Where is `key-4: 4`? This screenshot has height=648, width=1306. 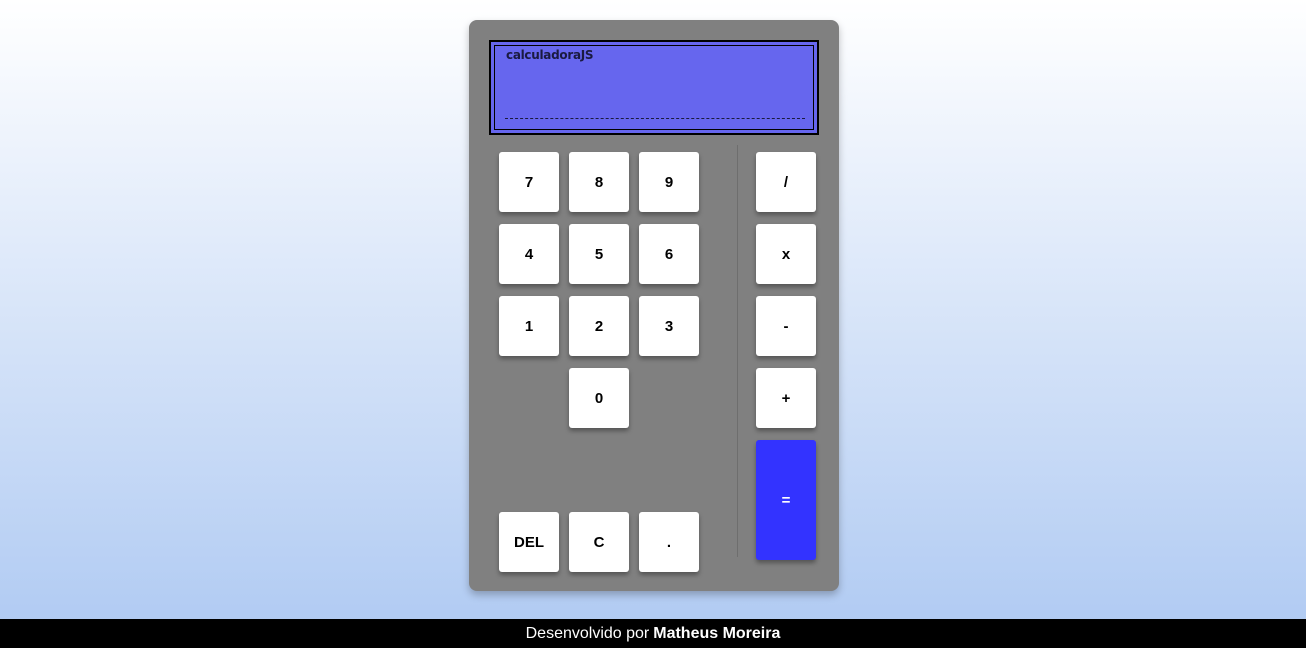
key-4: 4 is located at coordinates (529, 254).